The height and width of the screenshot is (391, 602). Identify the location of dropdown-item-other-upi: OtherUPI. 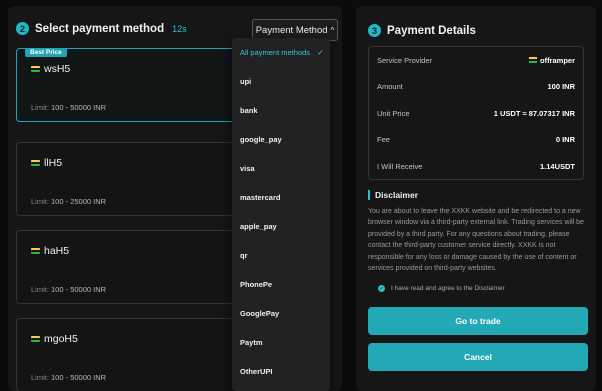
(281, 371).